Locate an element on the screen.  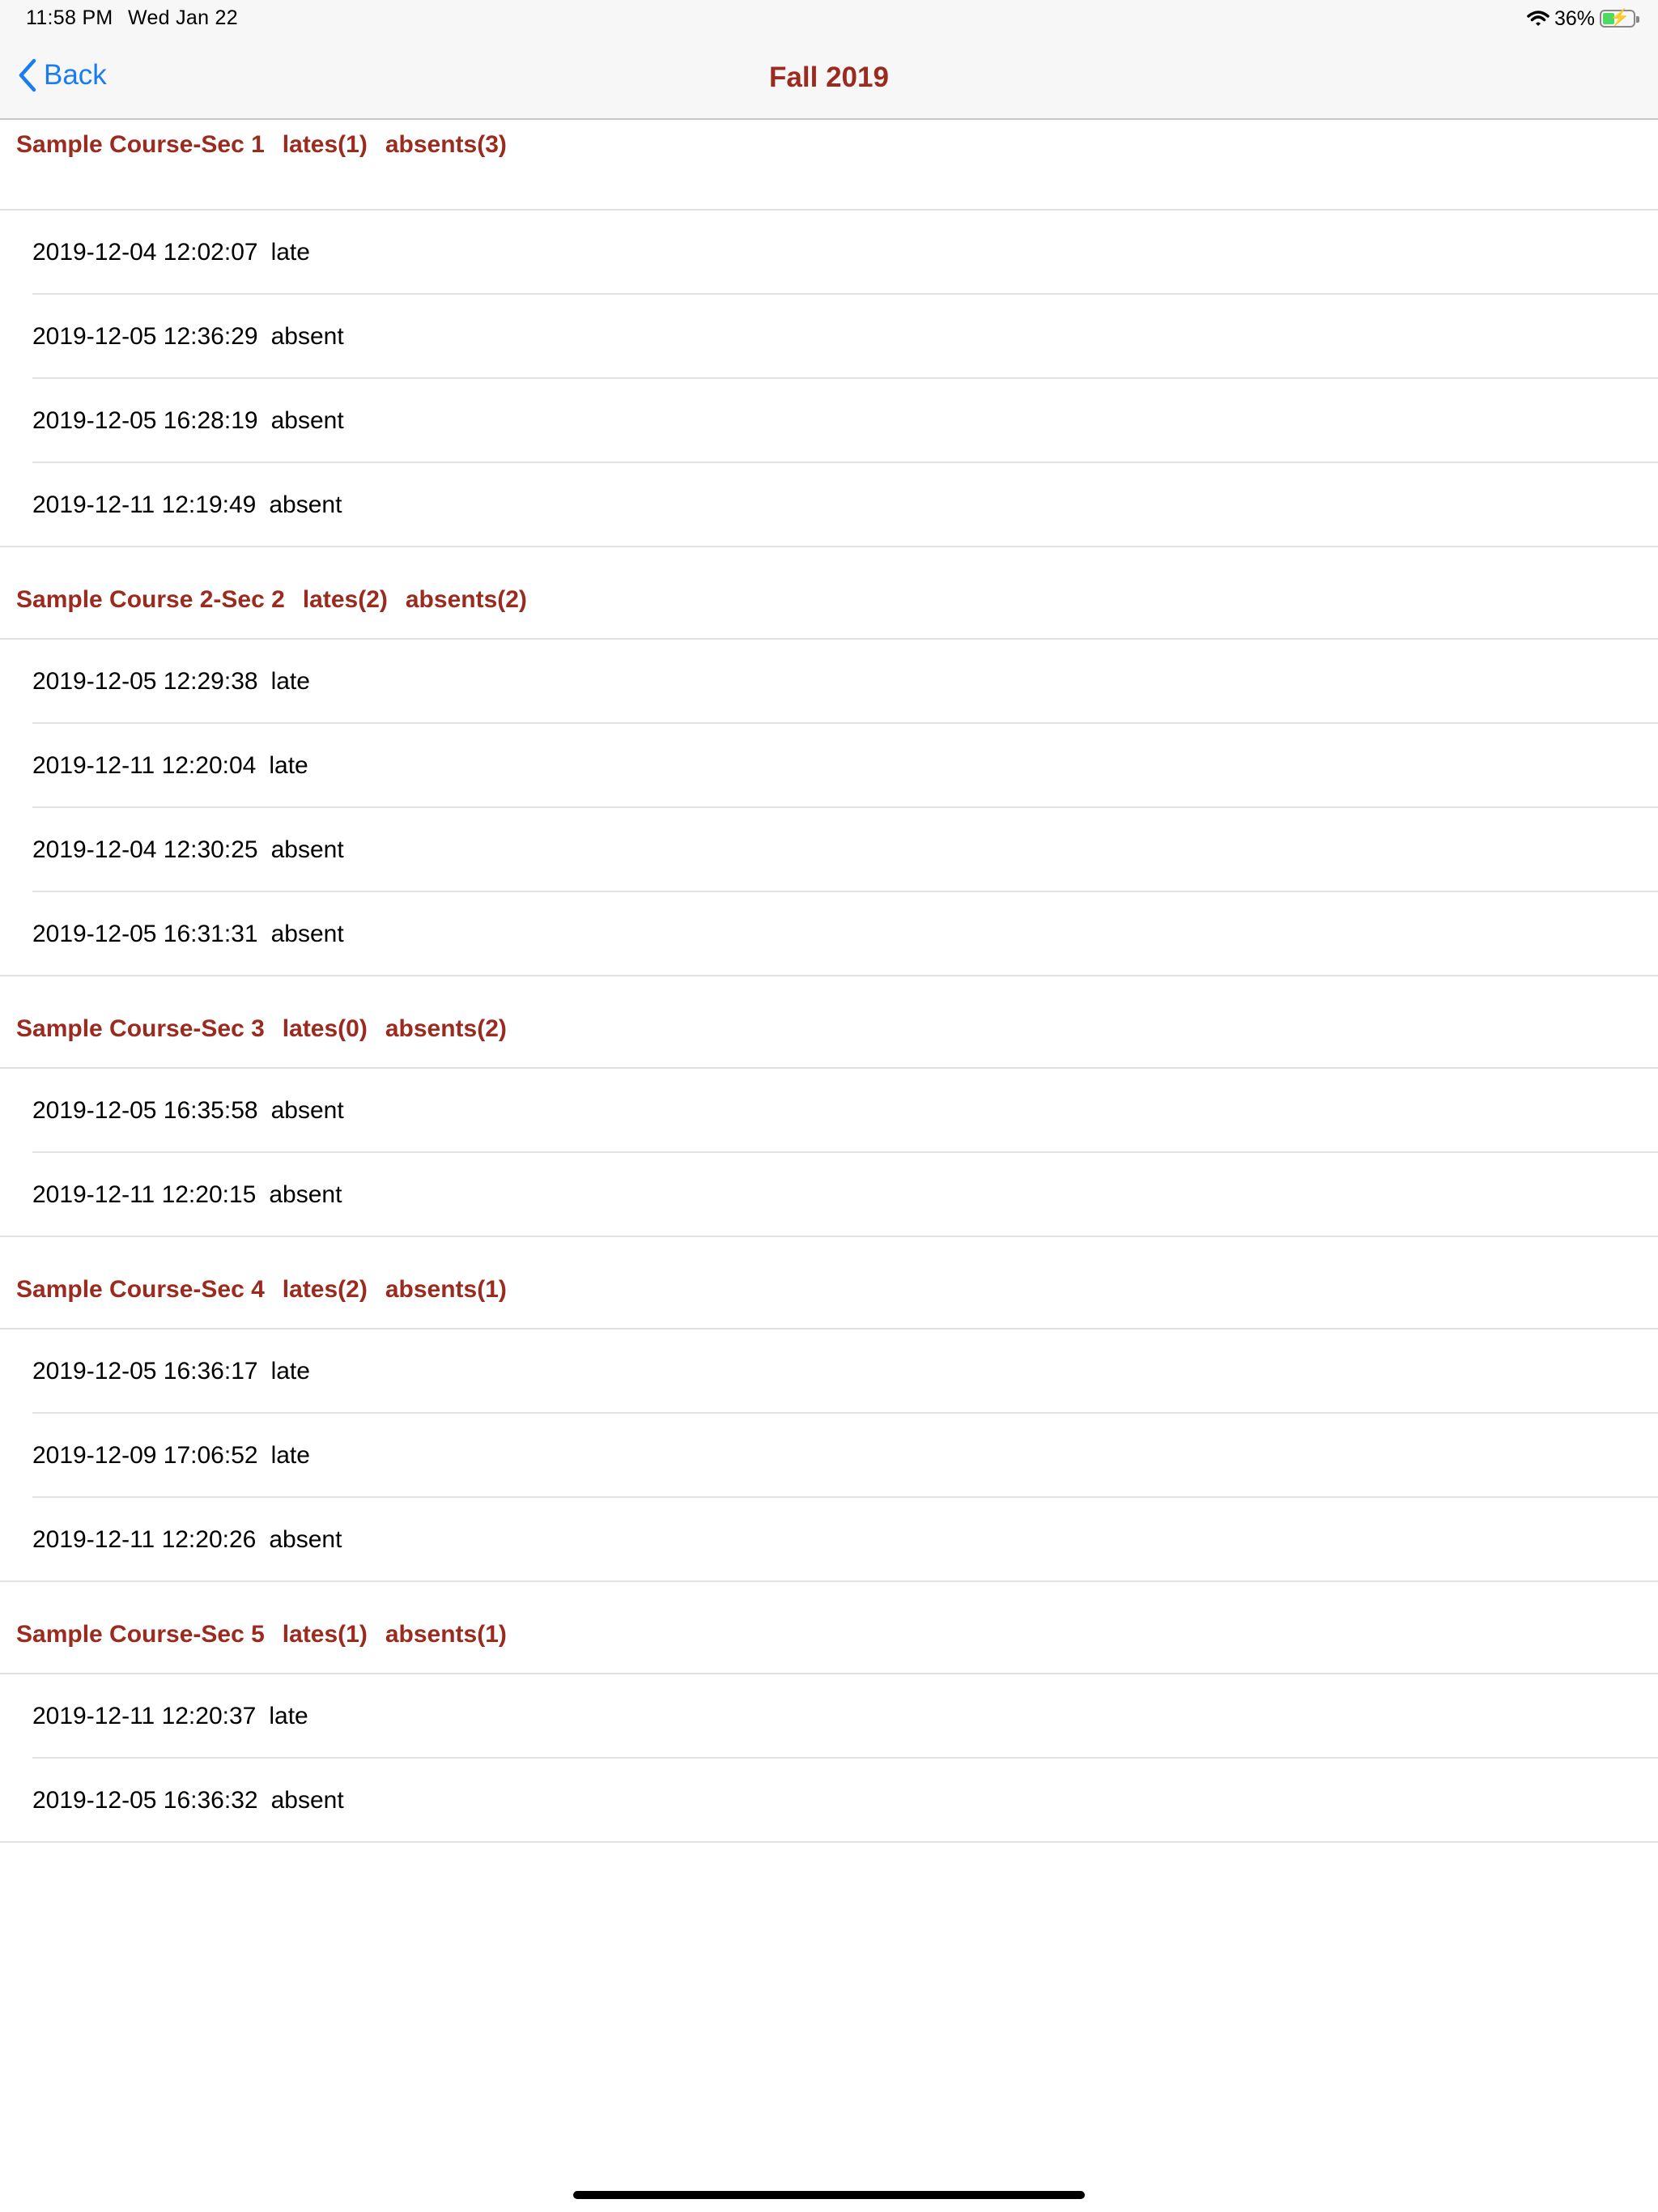
section-header: Sample Course-Sec 3 lates(0) absents(2) is located at coordinates (829, 1023).